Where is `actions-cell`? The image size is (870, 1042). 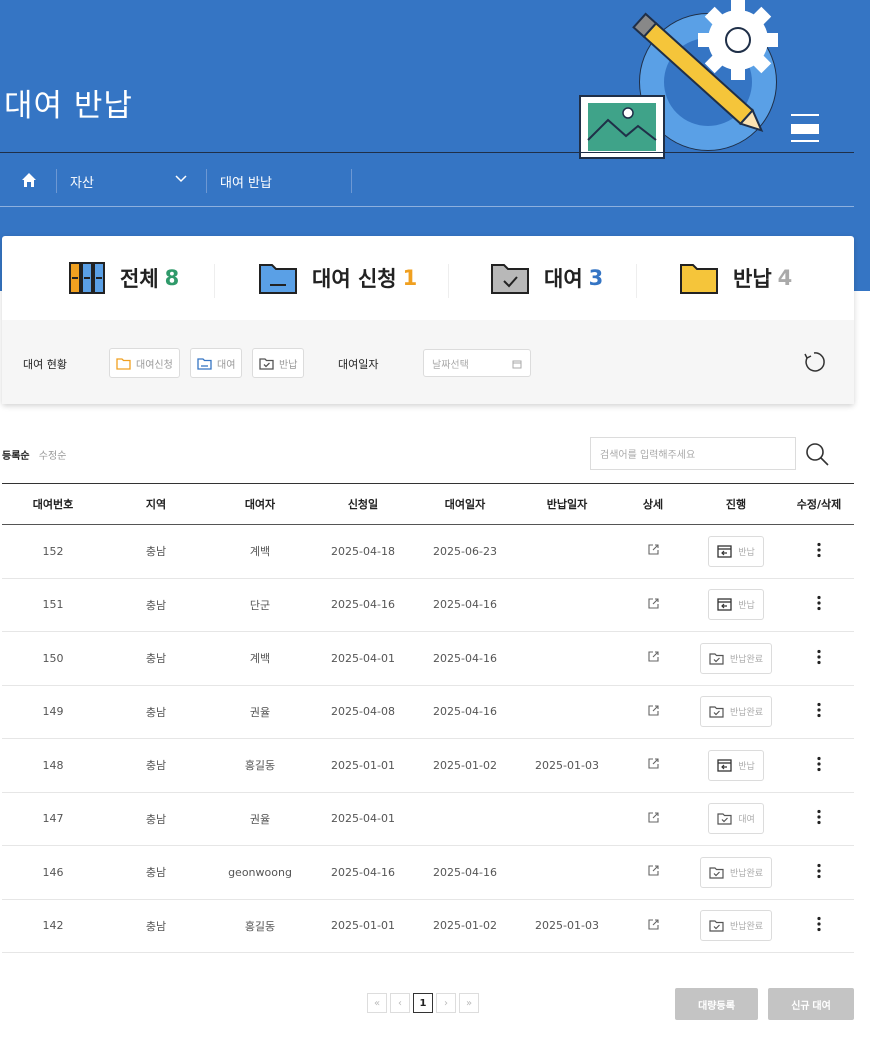
actions-cell is located at coordinates (819, 605).